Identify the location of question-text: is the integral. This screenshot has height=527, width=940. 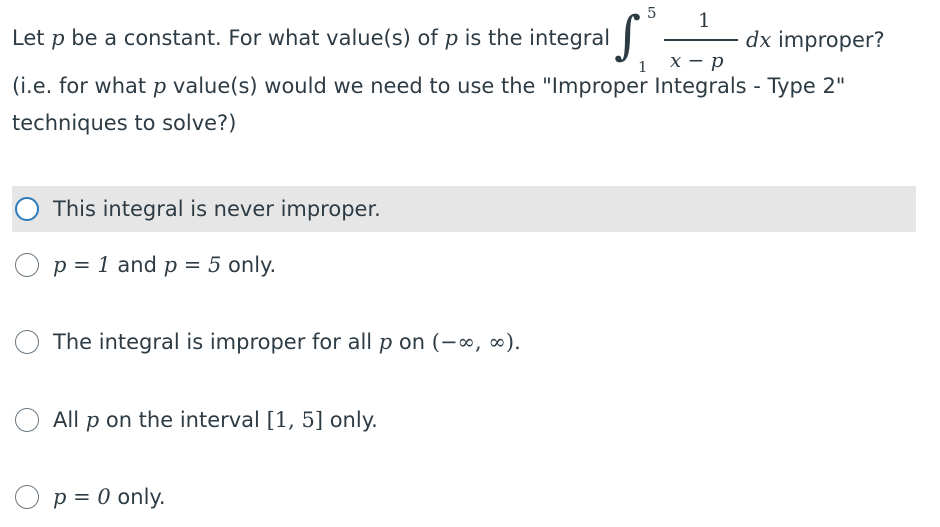
(534, 38).